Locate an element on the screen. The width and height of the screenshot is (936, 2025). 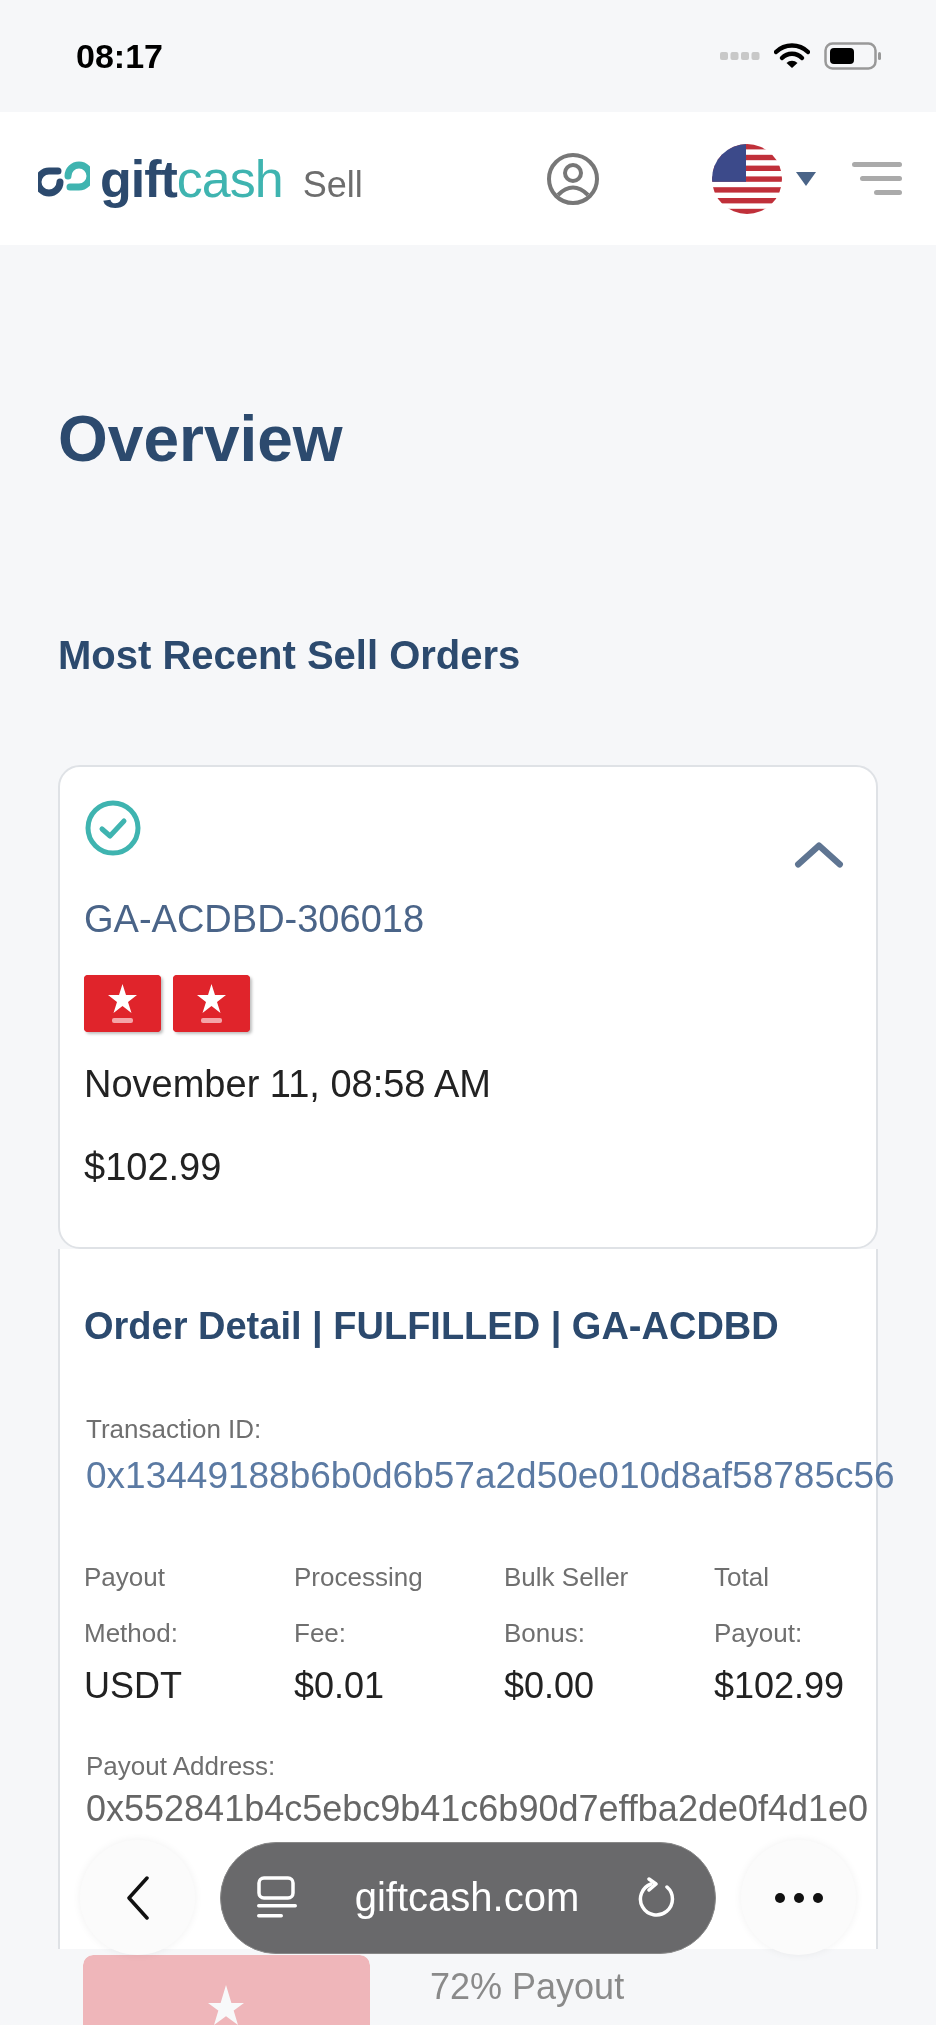
back-icon is located at coordinates (137, 1897).